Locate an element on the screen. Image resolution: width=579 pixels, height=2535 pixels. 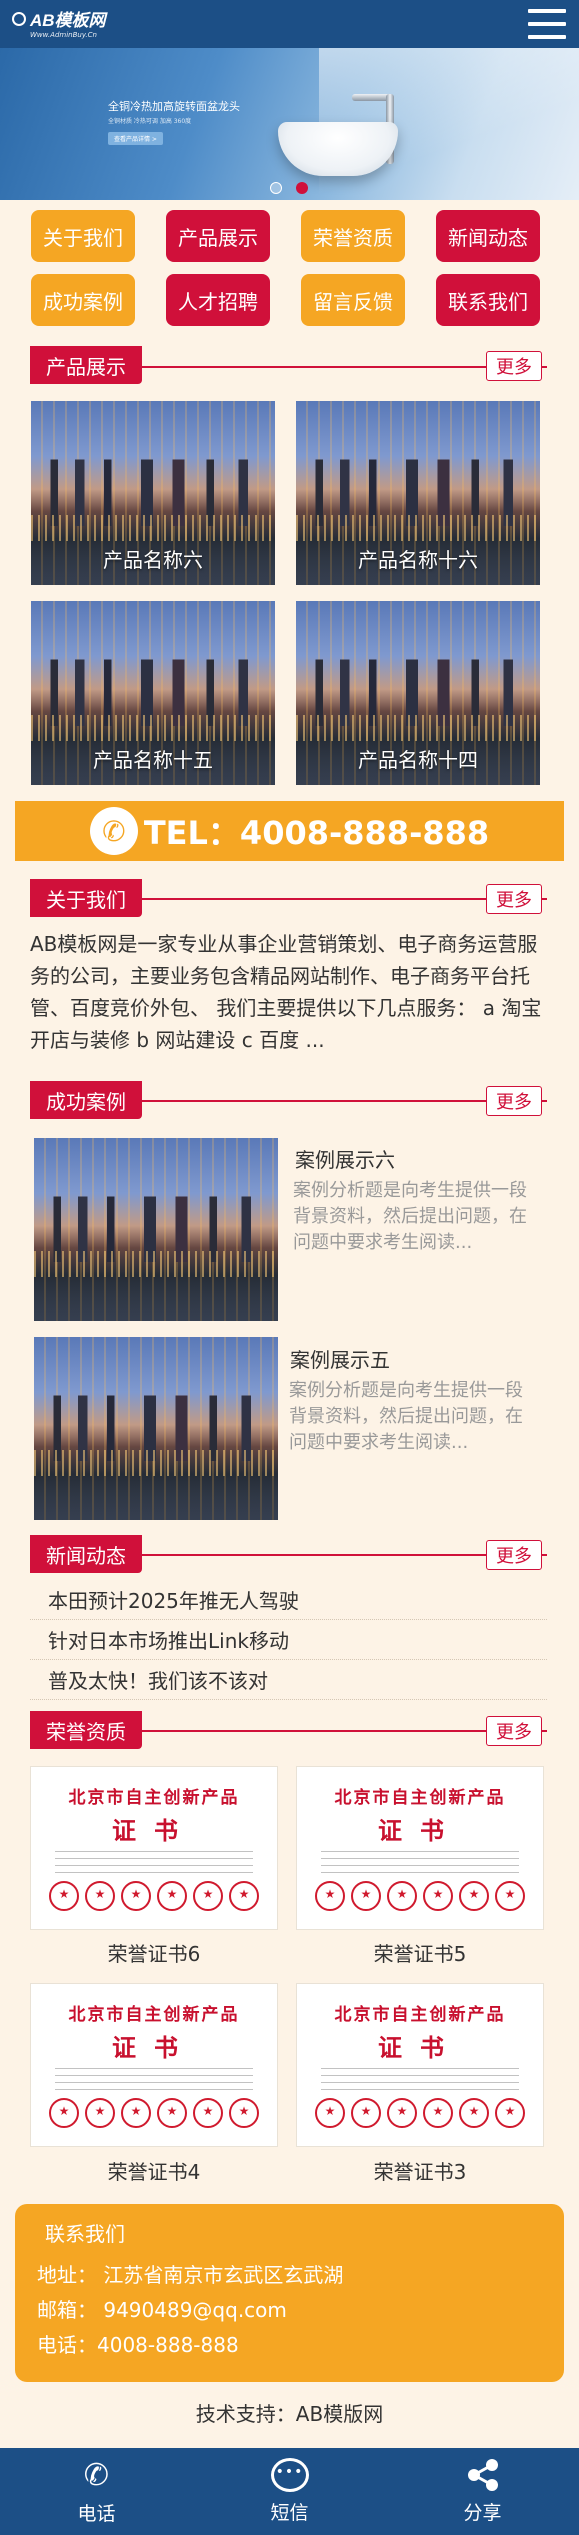
section-title-news: 新闻动态 is located at coordinates (86, 1554).